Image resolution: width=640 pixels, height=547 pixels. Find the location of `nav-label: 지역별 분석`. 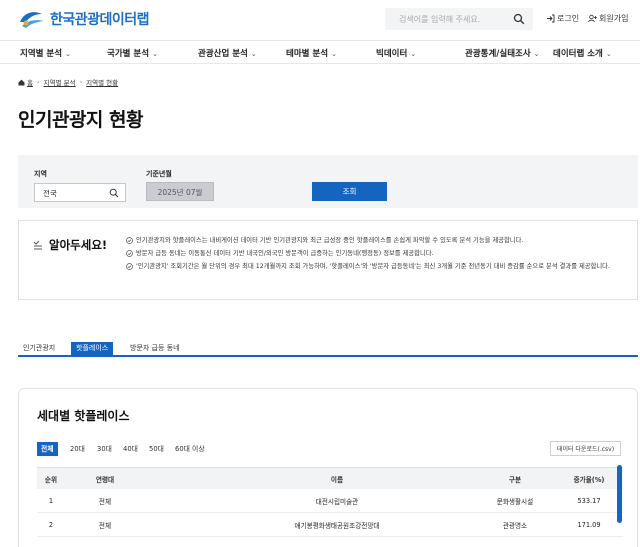

nav-label: 지역별 분석 is located at coordinates (41, 54).